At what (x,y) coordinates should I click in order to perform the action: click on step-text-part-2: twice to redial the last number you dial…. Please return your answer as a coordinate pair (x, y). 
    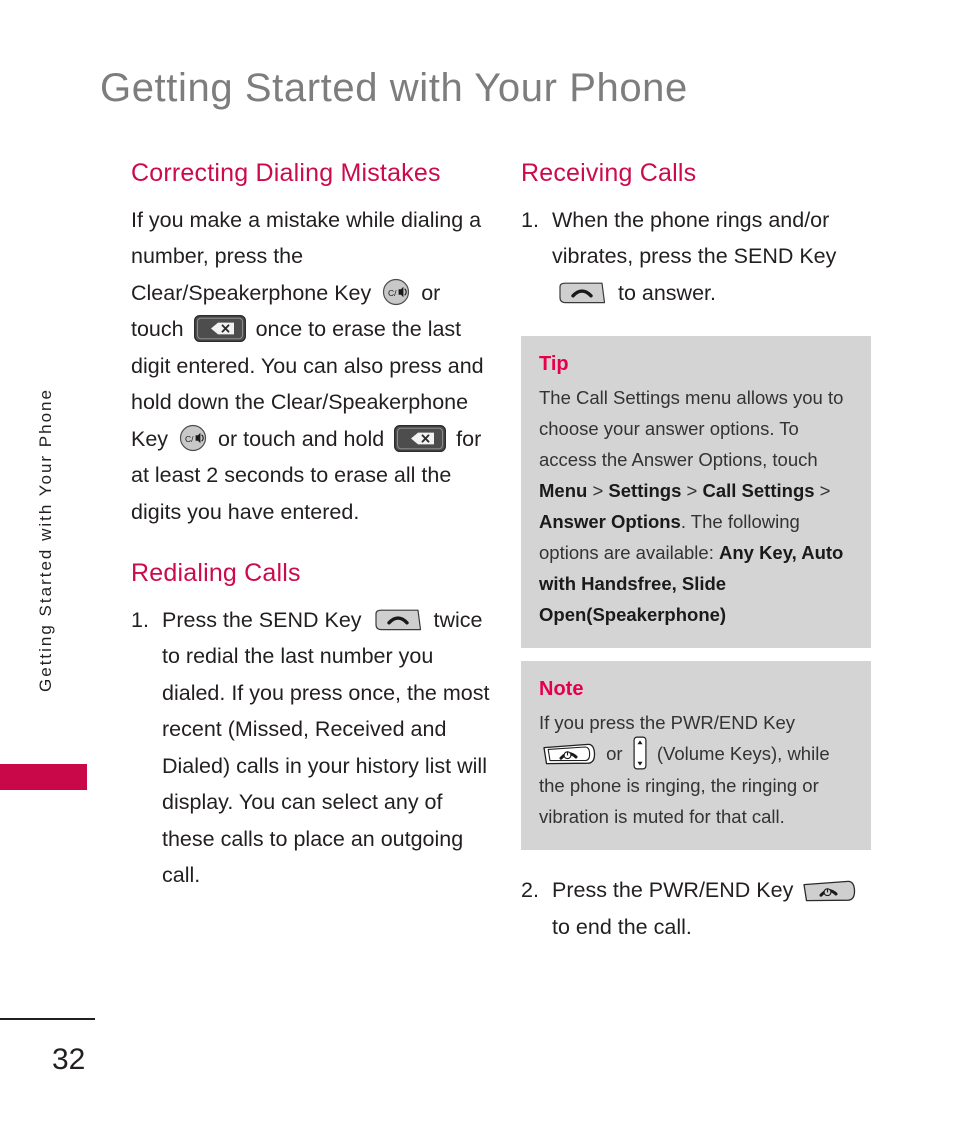
    Looking at the image, I should click on (326, 747).